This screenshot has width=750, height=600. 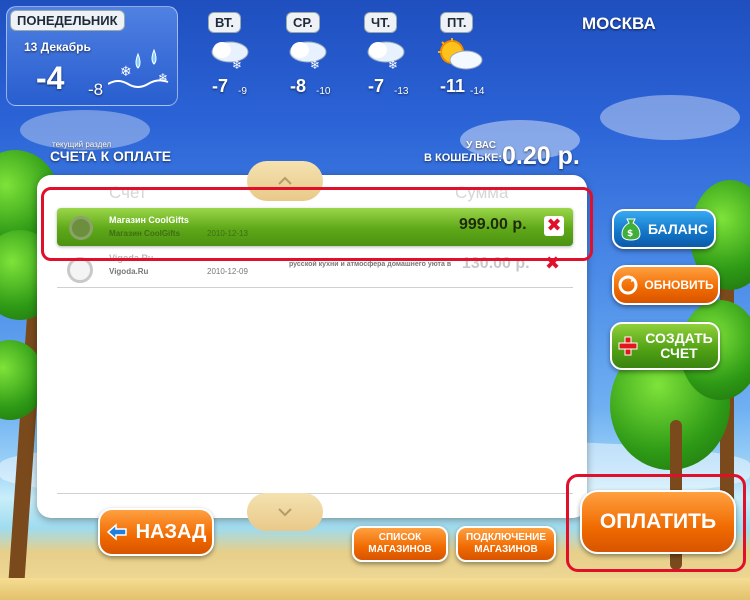 I want to click on today-temp-high: -4, so click(x=50, y=78).